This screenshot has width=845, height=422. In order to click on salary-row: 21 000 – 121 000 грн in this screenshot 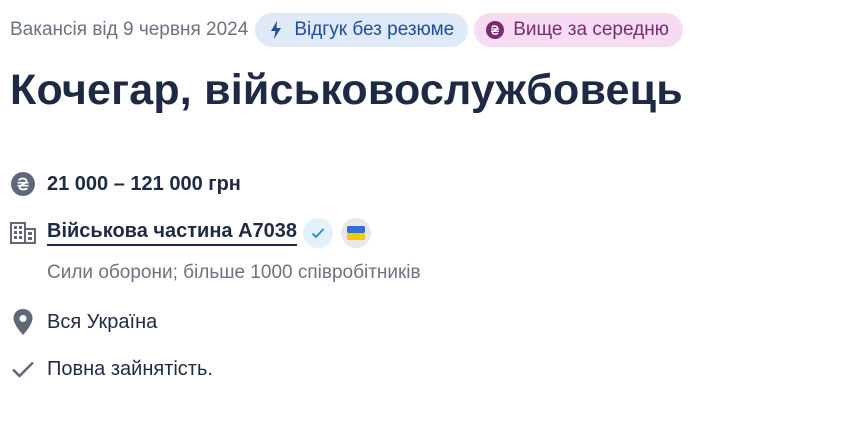, I will do `click(125, 184)`.